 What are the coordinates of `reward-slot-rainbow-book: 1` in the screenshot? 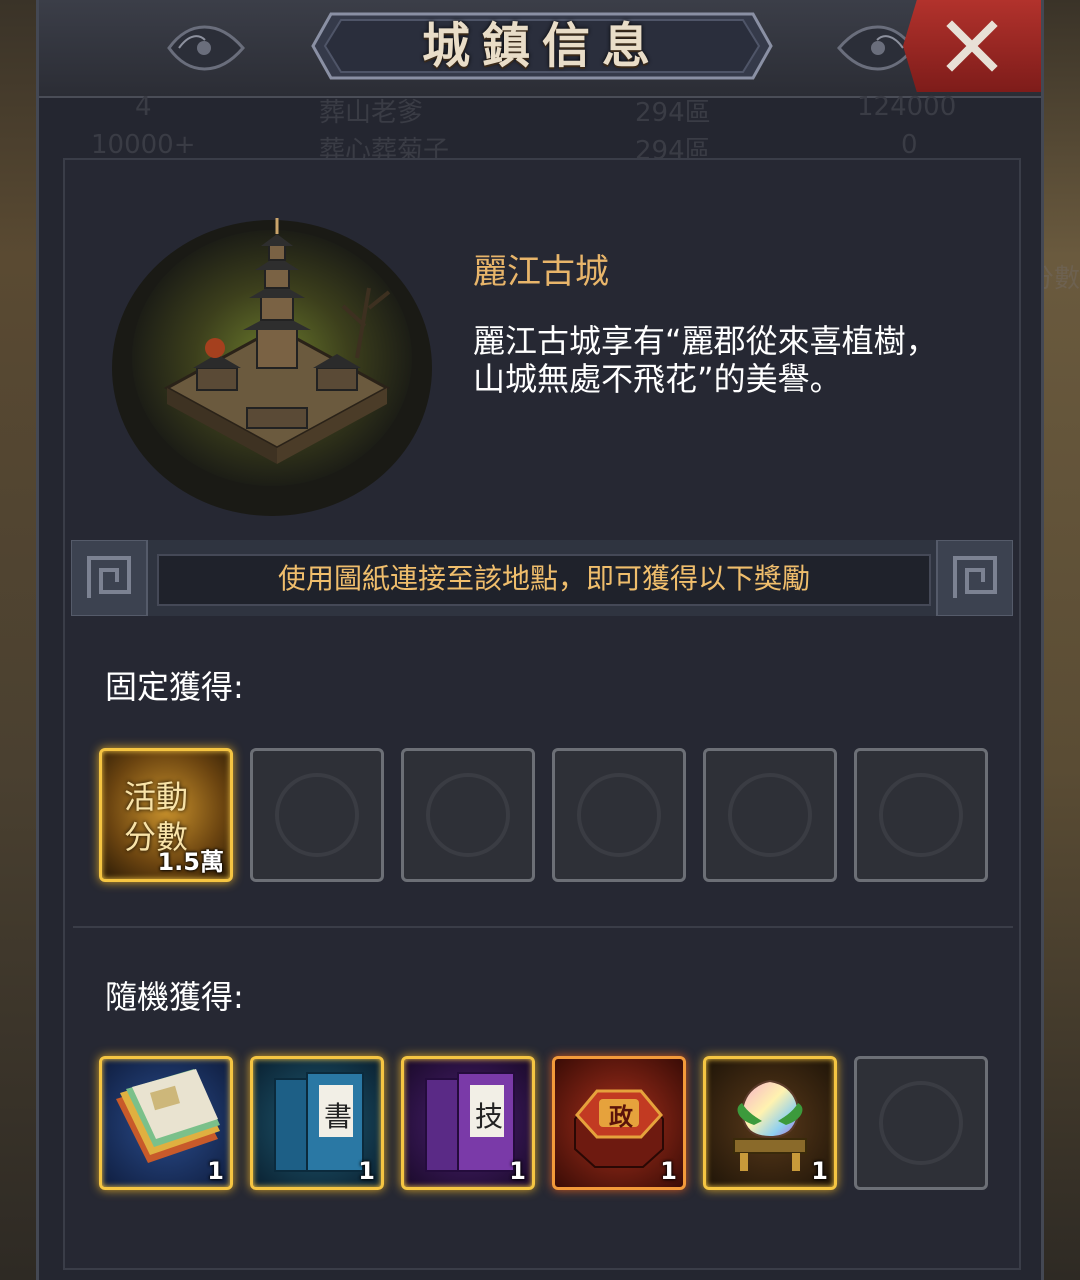 It's located at (166, 1123).